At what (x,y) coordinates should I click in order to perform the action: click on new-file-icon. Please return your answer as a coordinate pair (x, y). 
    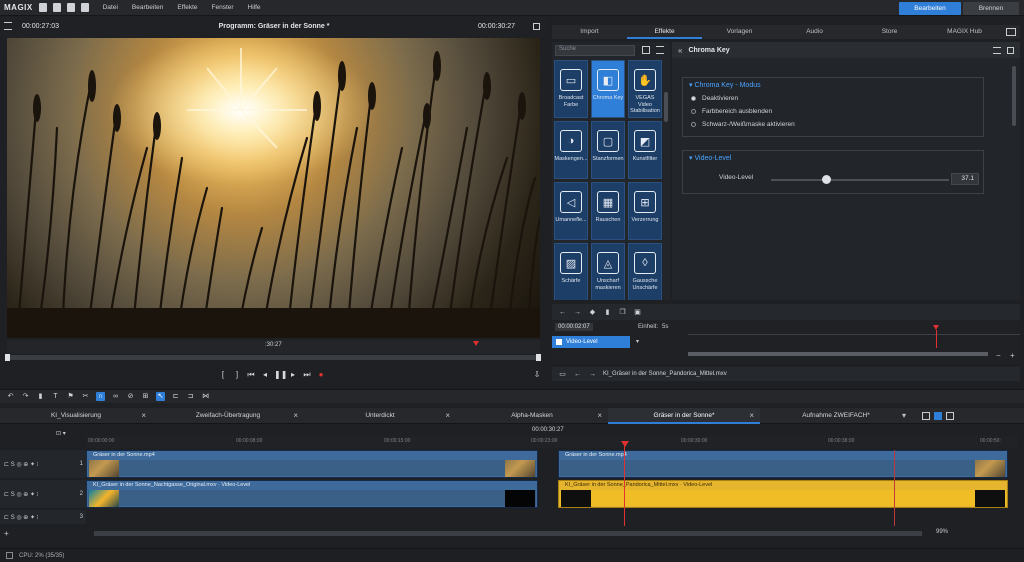
    Looking at the image, I should click on (42, 7).